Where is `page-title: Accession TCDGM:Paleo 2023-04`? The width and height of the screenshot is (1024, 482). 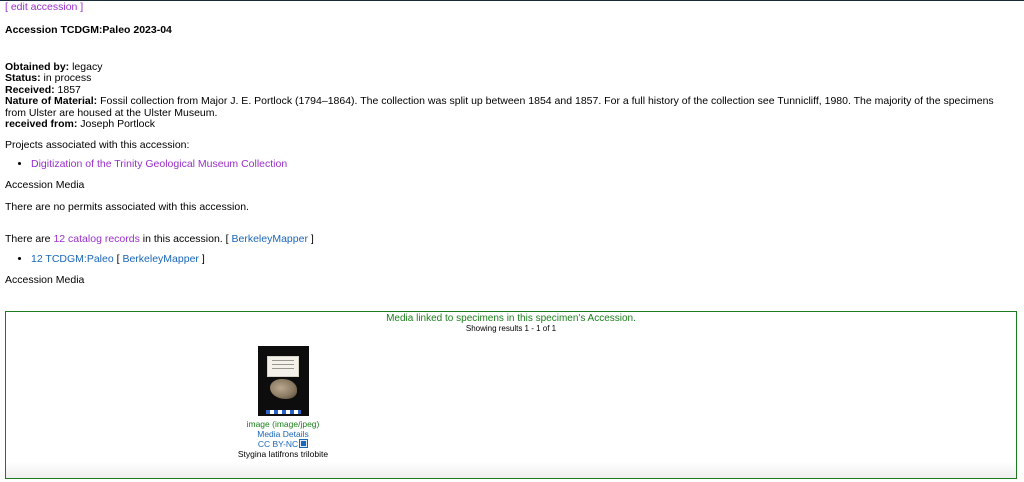 page-title: Accession TCDGM:Paleo 2023-04 is located at coordinates (88, 30).